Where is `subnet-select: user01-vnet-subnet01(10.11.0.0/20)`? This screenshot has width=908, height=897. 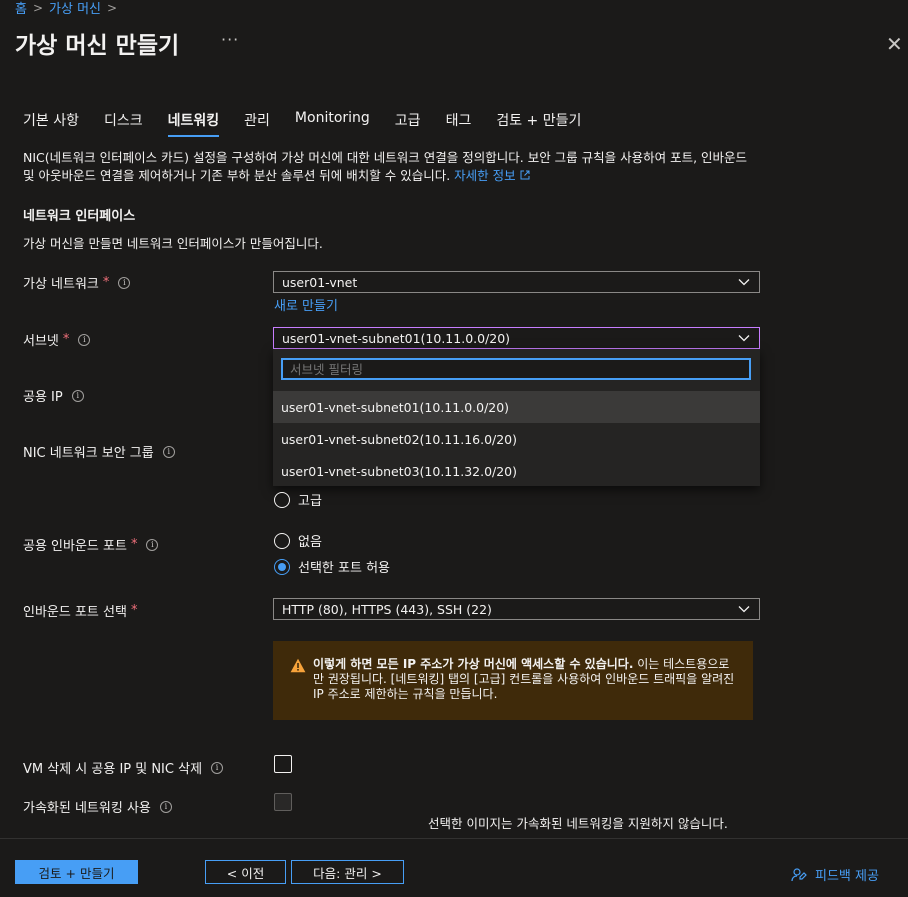 subnet-select: user01-vnet-subnet01(10.11.0.0/20) is located at coordinates (516, 338).